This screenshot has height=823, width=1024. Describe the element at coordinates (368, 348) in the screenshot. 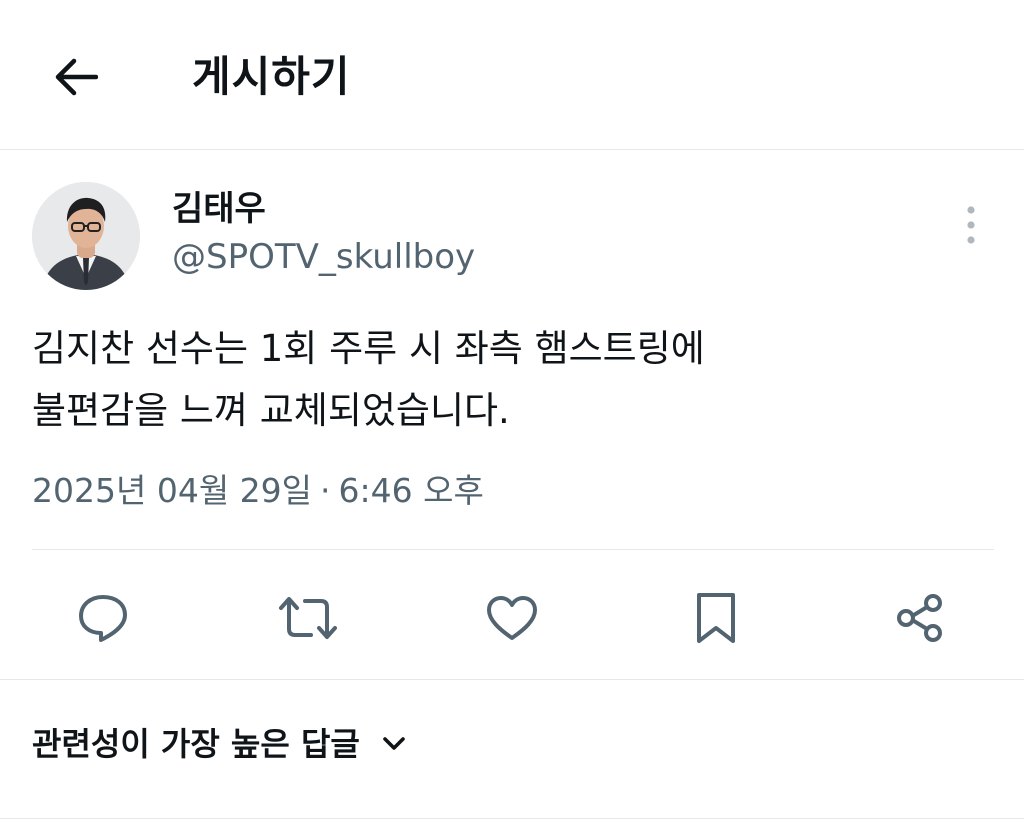

I see `tweet-text-line: 김지찬 선수는 1회 주루 시 좌측 햄스트링에` at that location.